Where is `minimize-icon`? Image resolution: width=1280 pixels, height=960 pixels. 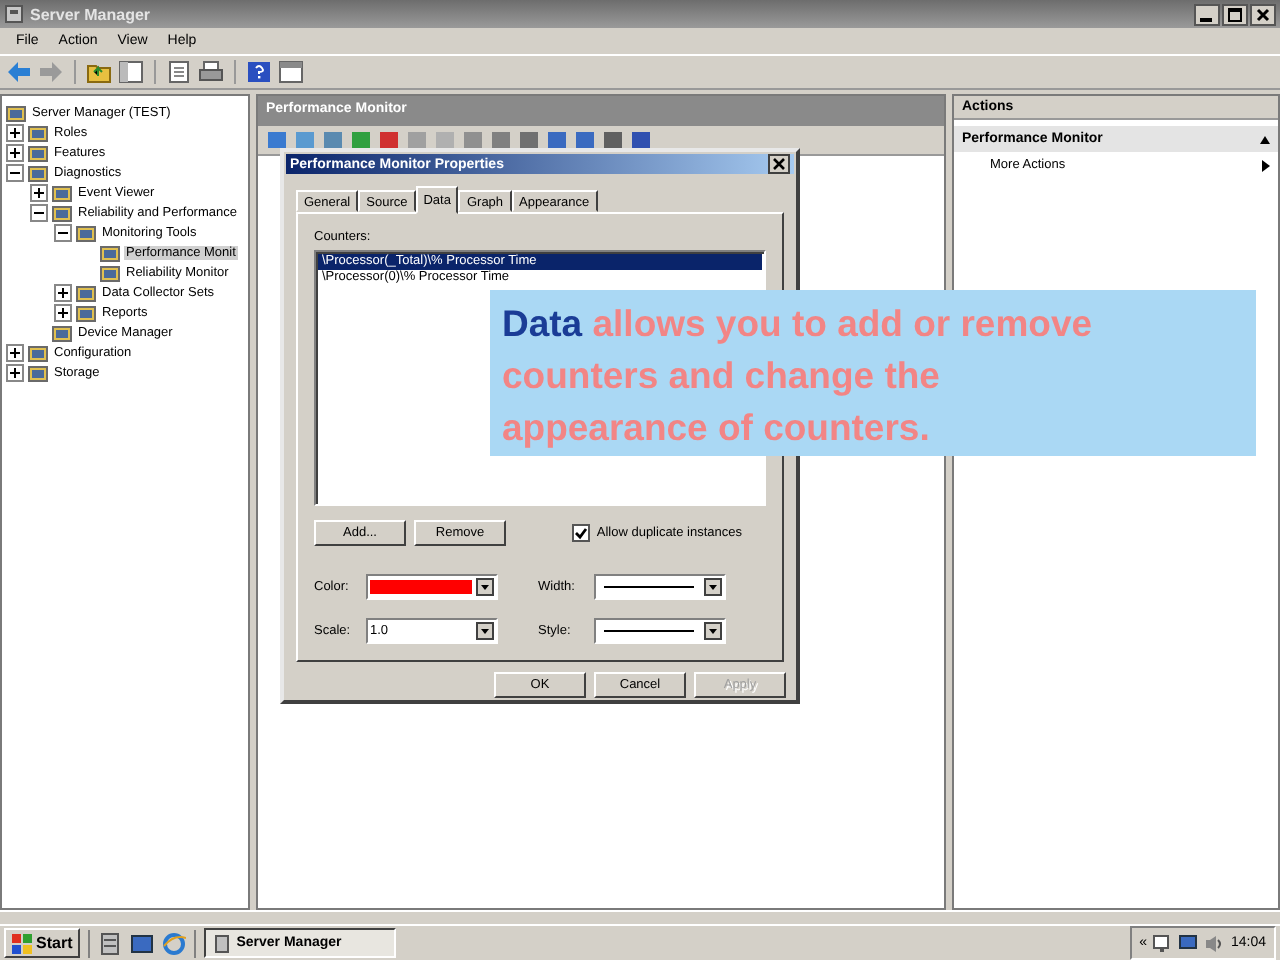 minimize-icon is located at coordinates (1207, 14).